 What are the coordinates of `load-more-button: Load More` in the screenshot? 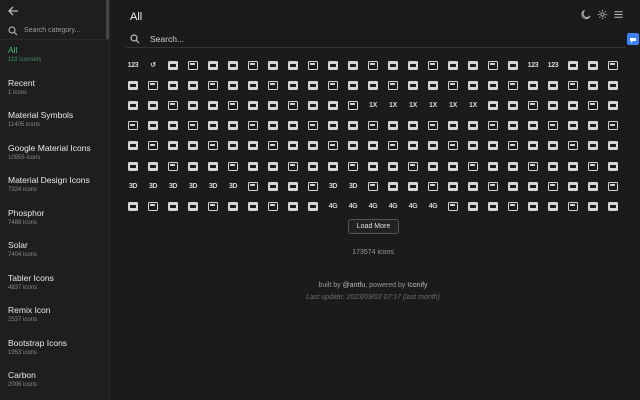 It's located at (373, 226).